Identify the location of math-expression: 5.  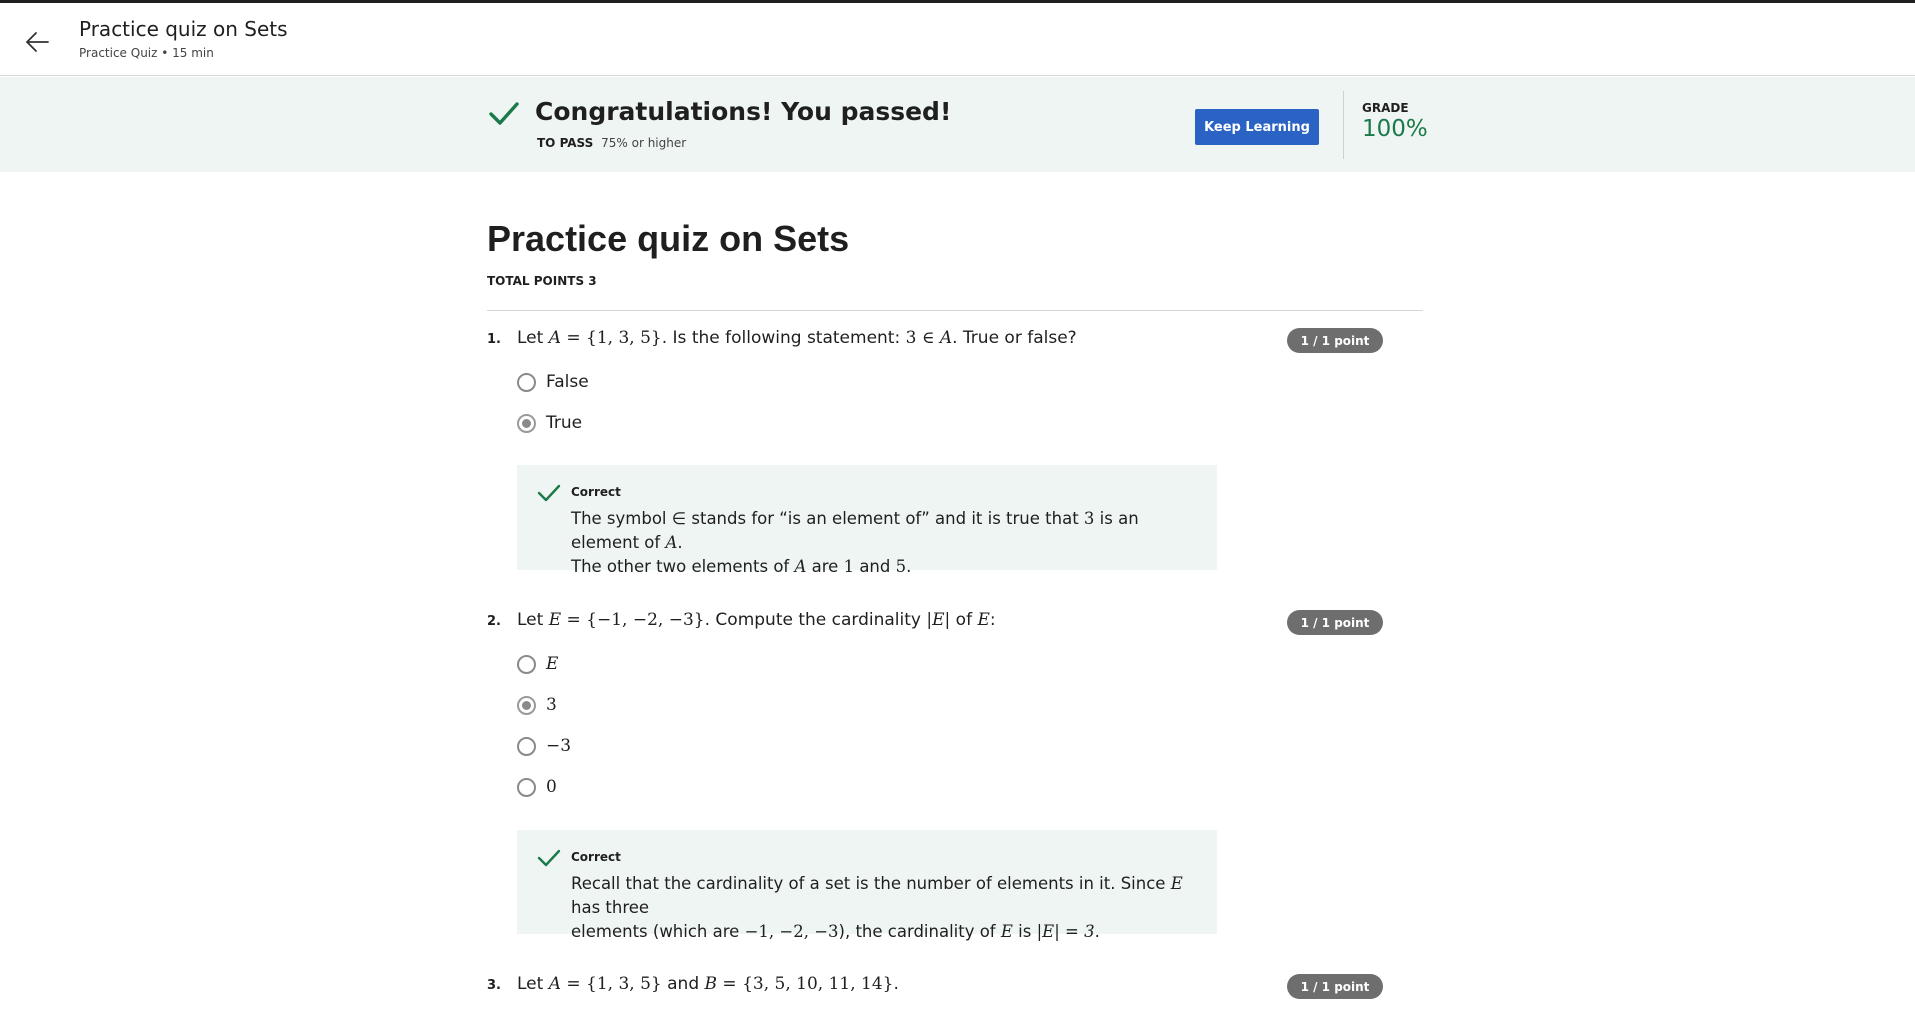
(901, 566).